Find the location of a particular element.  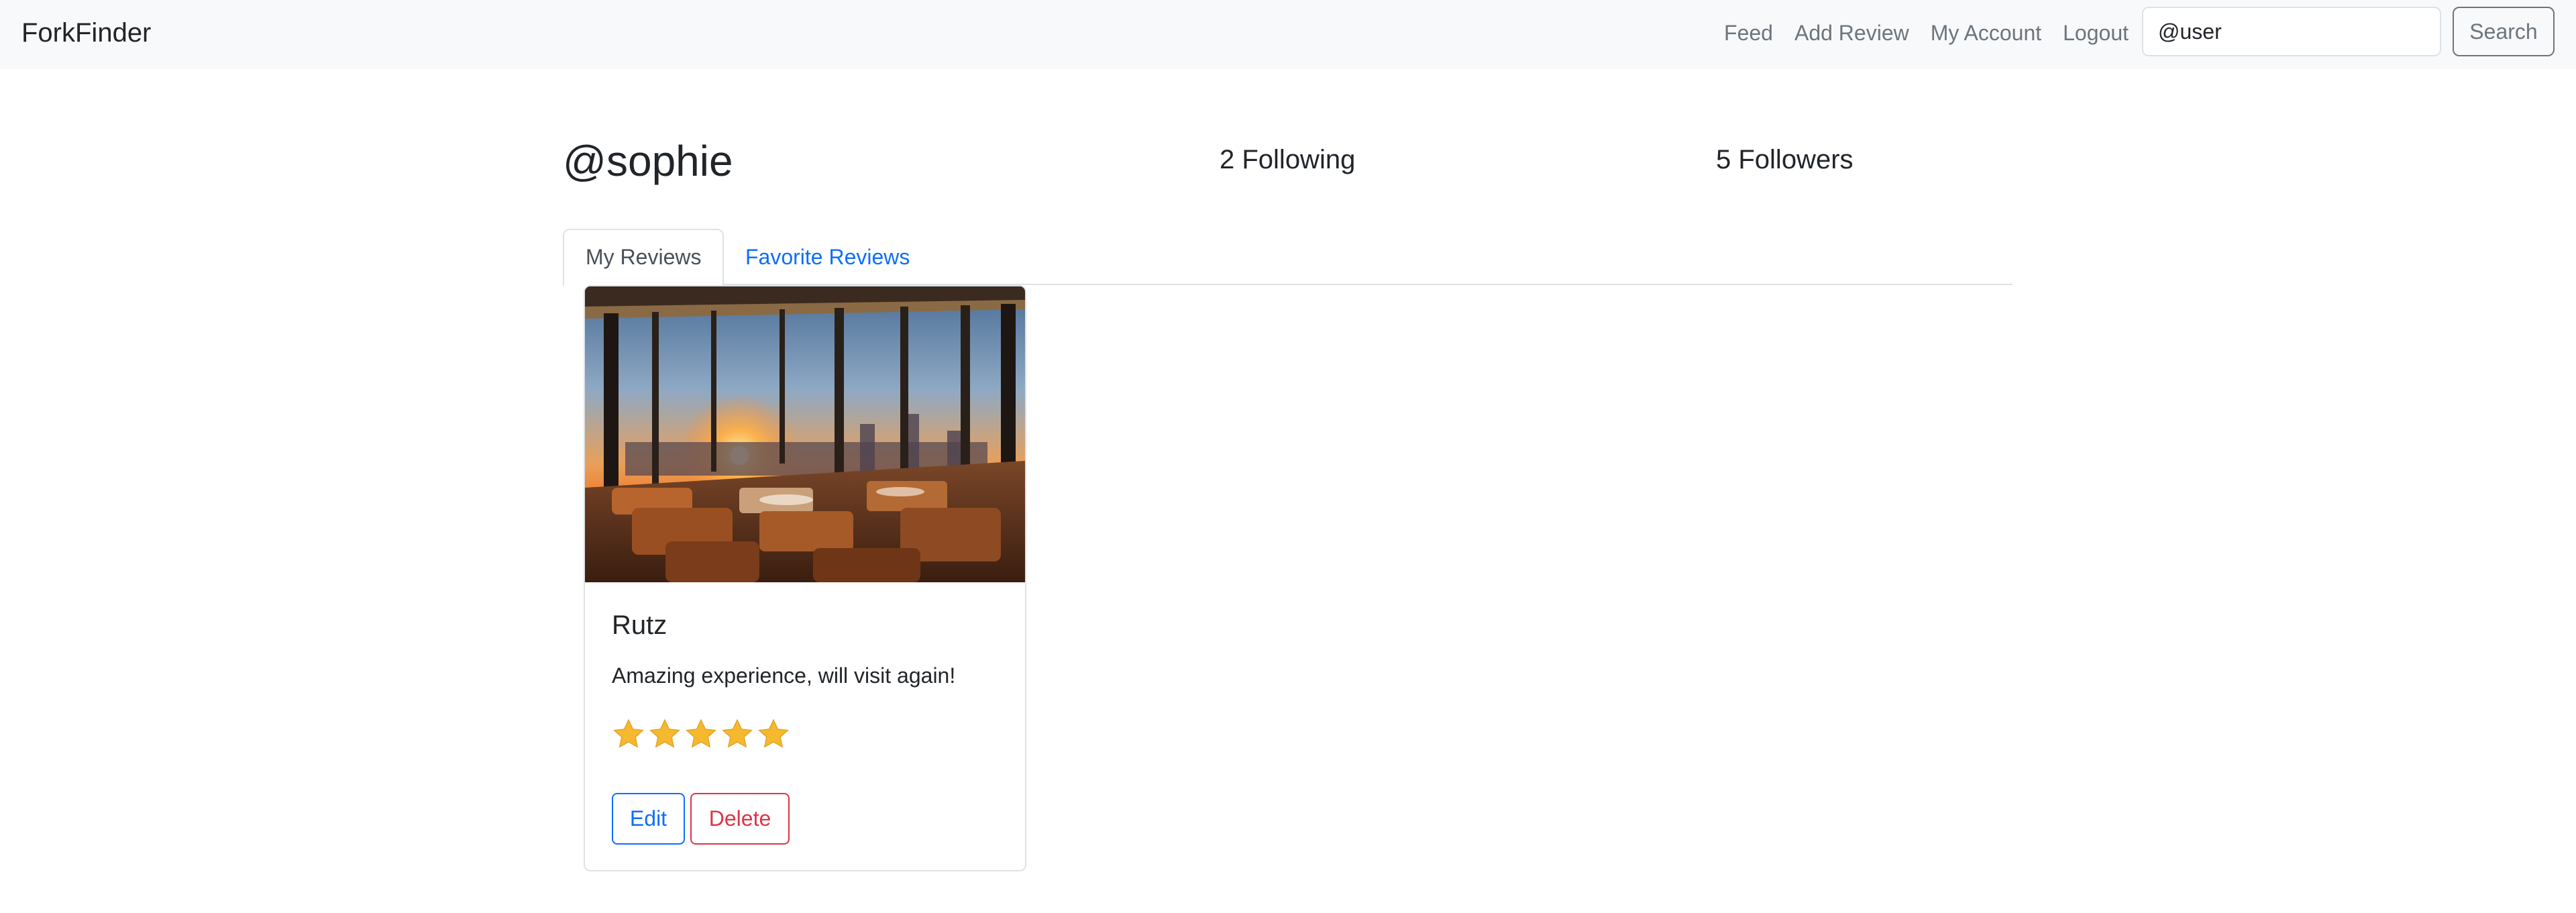

review-text: Amazing experience, will visit again! is located at coordinates (784, 676).